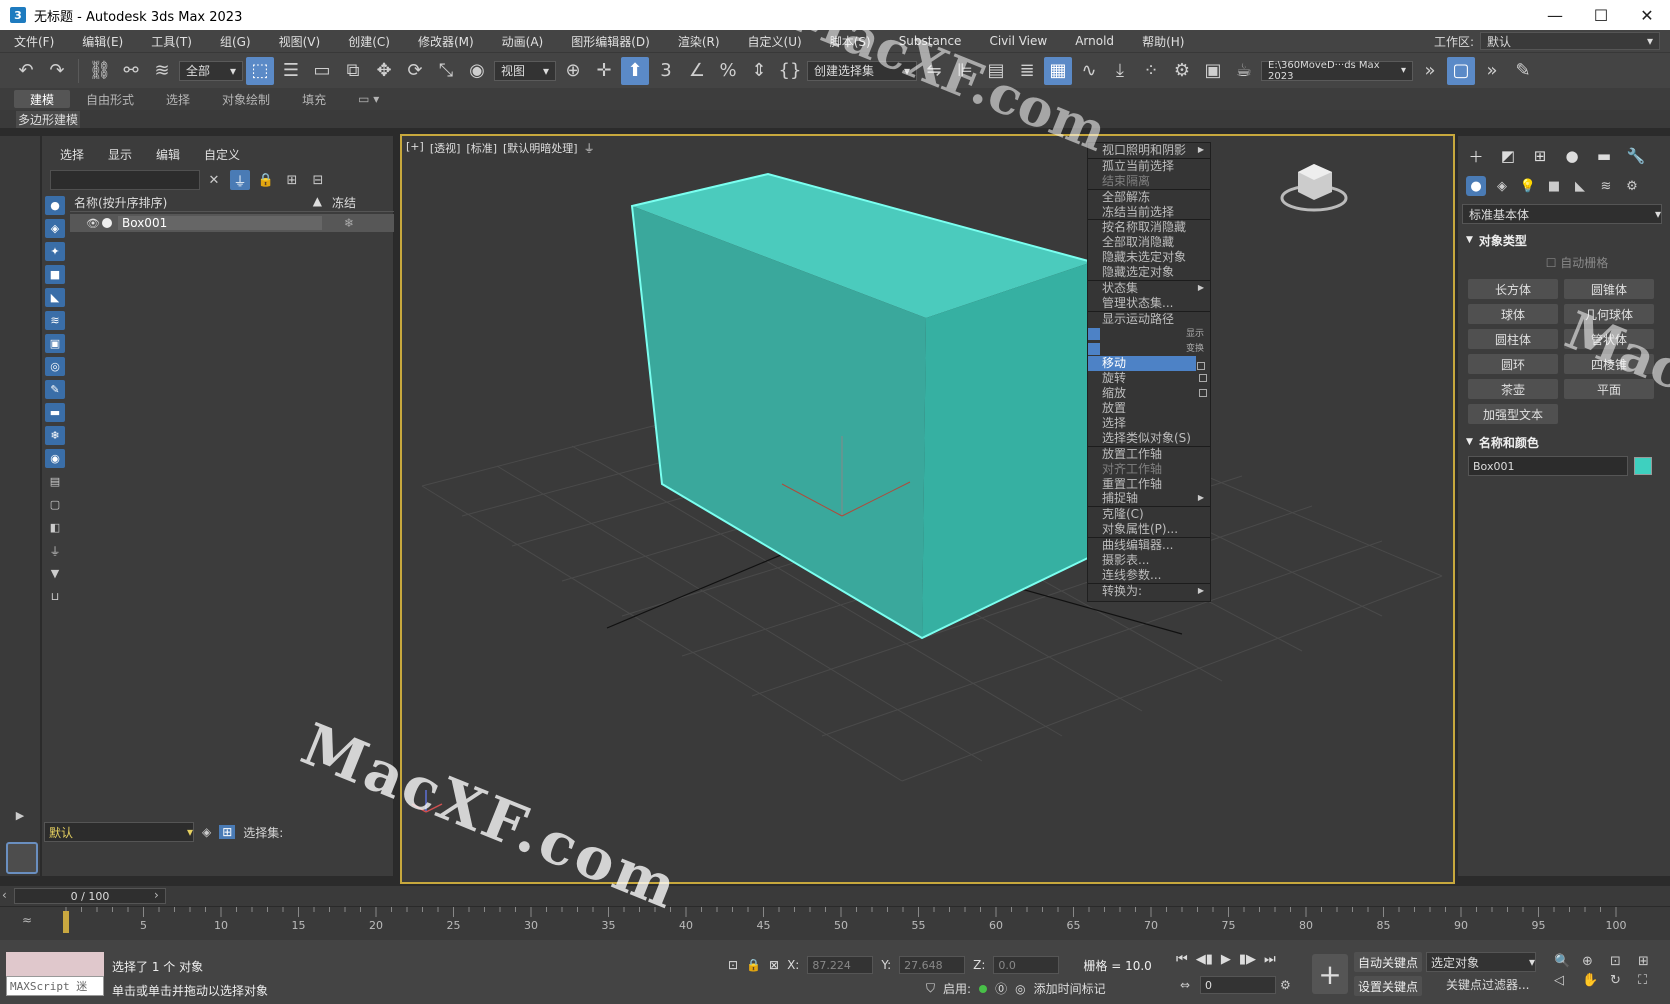  What do you see at coordinates (1018, 41) in the screenshot?
I see `menu-civil-view: Civil View` at bounding box center [1018, 41].